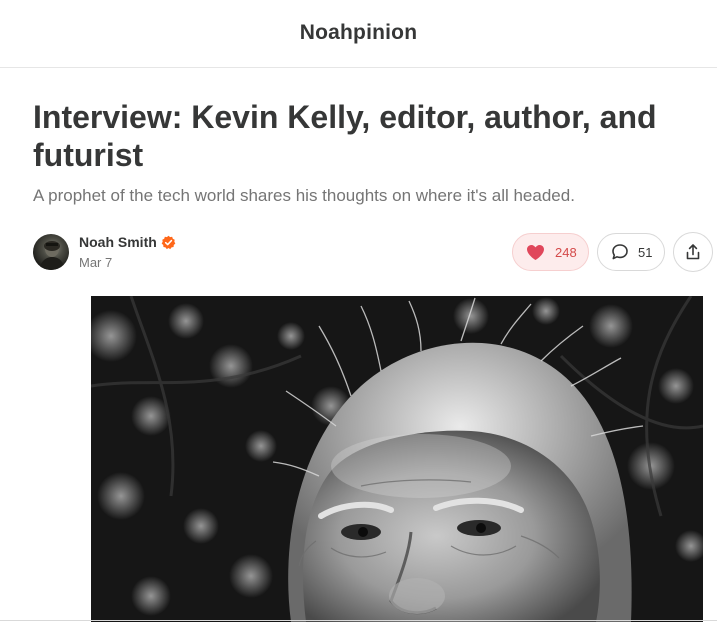 This screenshot has width=717, height=622. I want to click on verified-badge-icon, so click(168, 242).